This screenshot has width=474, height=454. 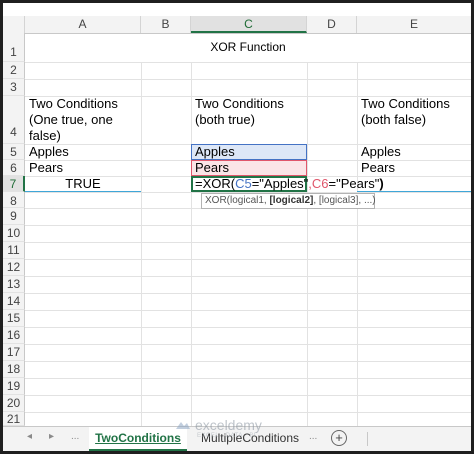 What do you see at coordinates (320, 183) in the screenshot?
I see `formula-ref-c6: C6` at bounding box center [320, 183].